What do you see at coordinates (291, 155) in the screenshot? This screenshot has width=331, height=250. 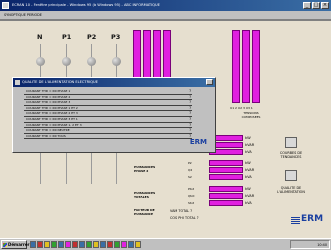 I see `trends-label: COURBES DE TENDANCES` at bounding box center [291, 155].